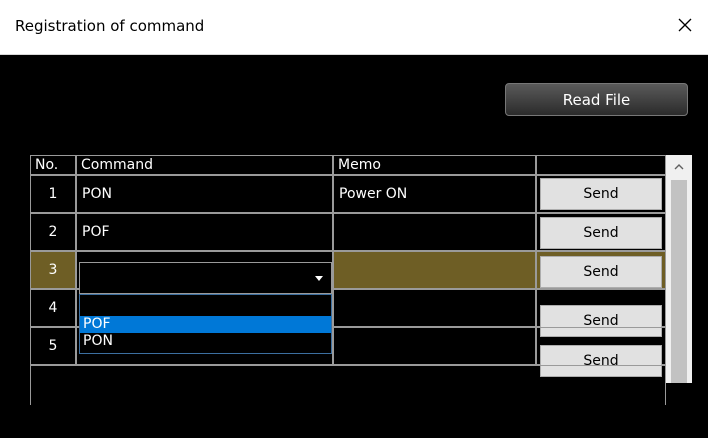 Image resolution: width=708 pixels, height=438 pixels. Describe the element at coordinates (601, 165) in the screenshot. I see `header-action` at that location.